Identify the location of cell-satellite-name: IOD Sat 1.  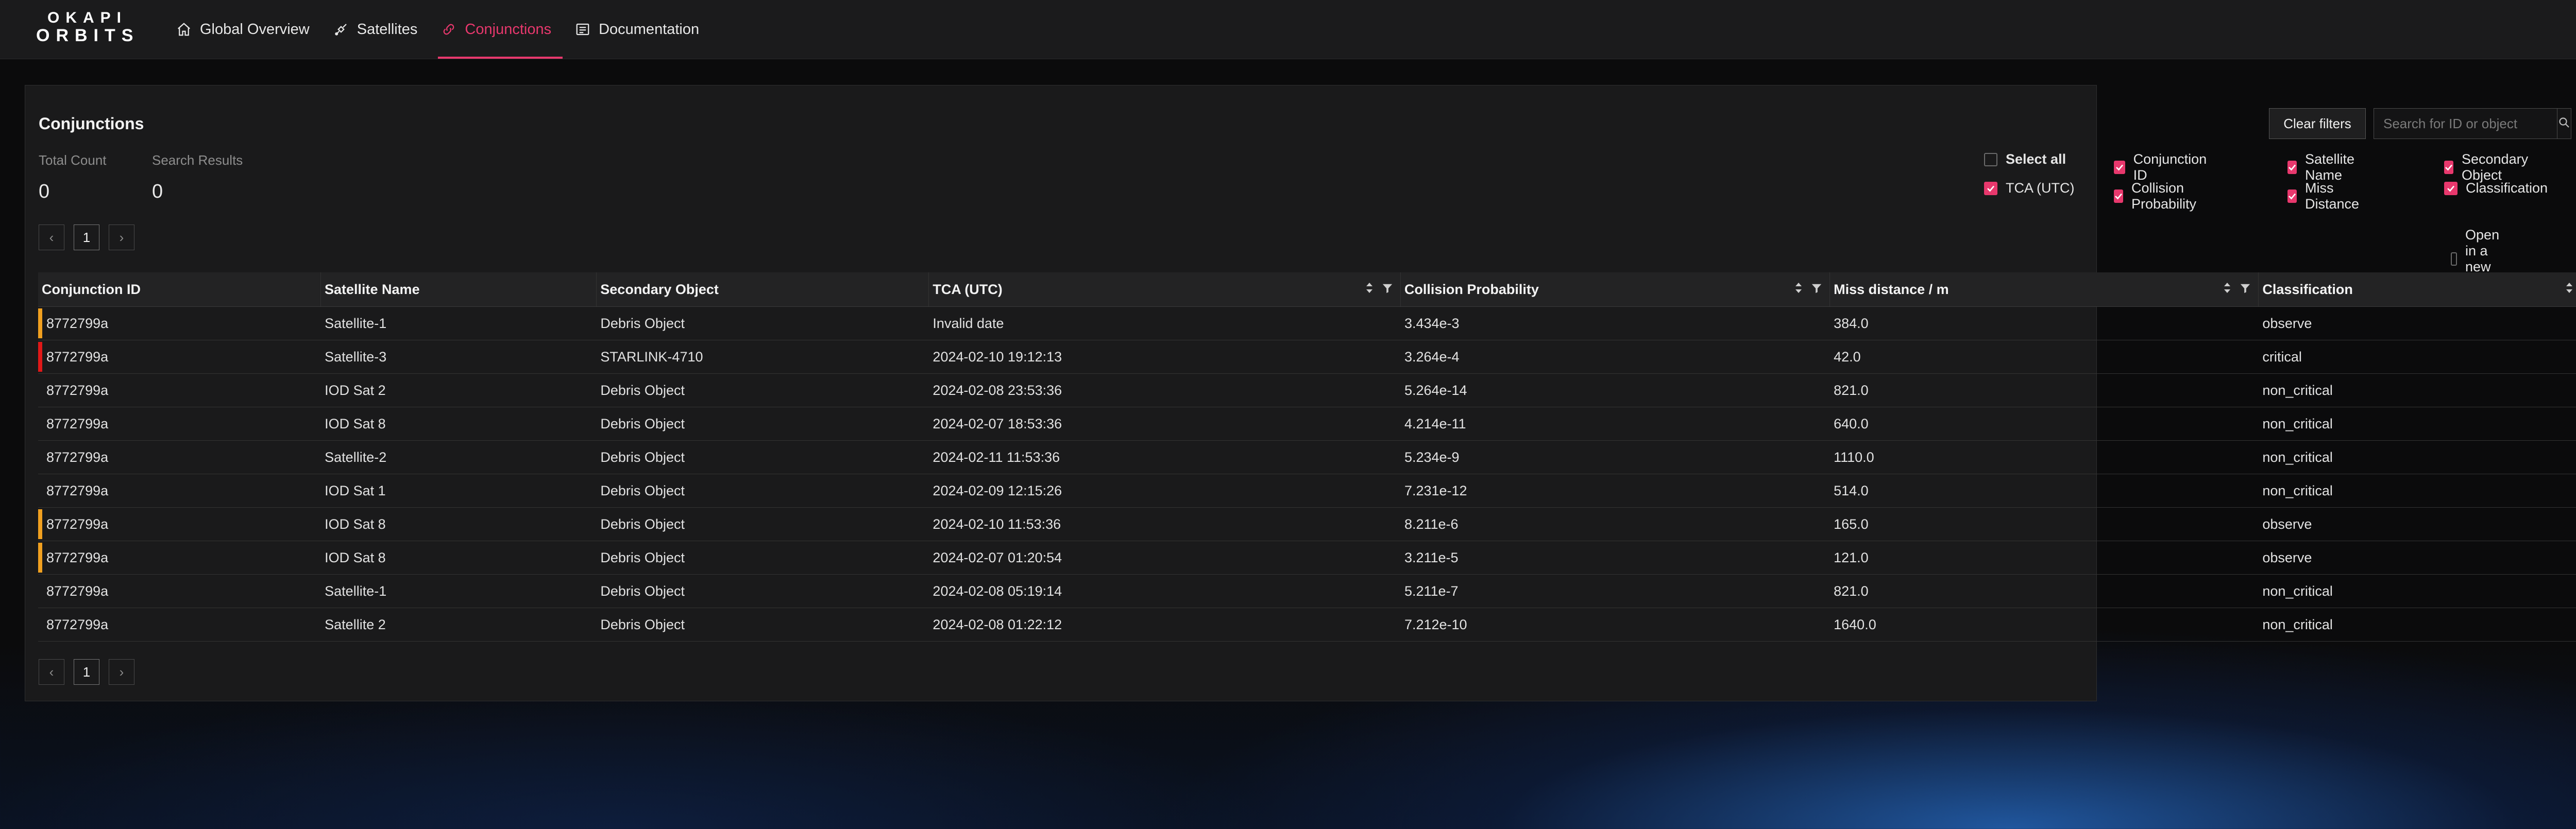
(355, 490).